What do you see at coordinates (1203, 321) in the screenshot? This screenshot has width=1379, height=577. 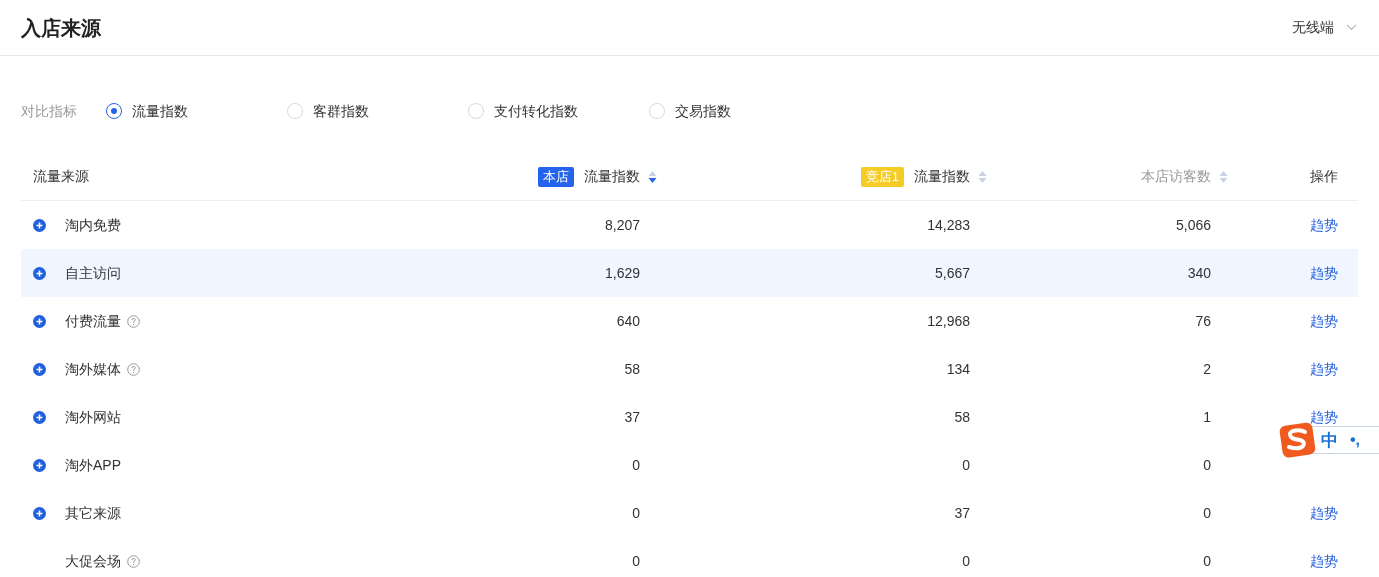 I see `table-cell-text: 76` at bounding box center [1203, 321].